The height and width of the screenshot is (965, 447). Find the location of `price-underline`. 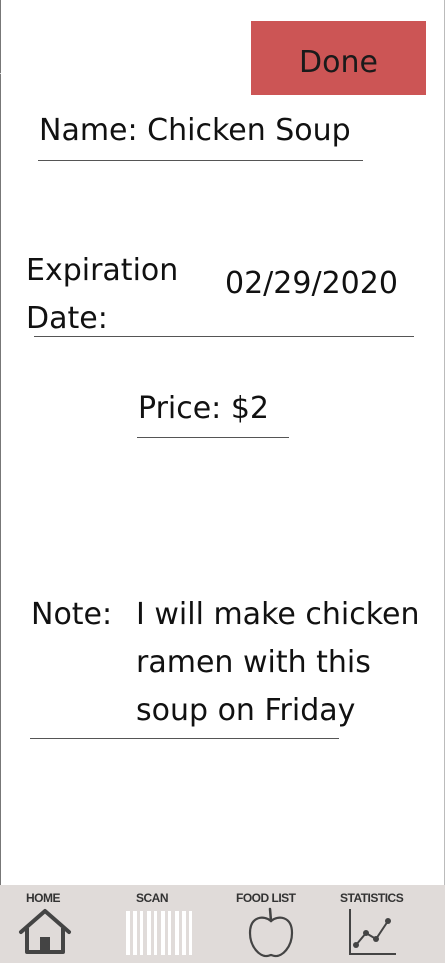

price-underline is located at coordinates (213, 437).